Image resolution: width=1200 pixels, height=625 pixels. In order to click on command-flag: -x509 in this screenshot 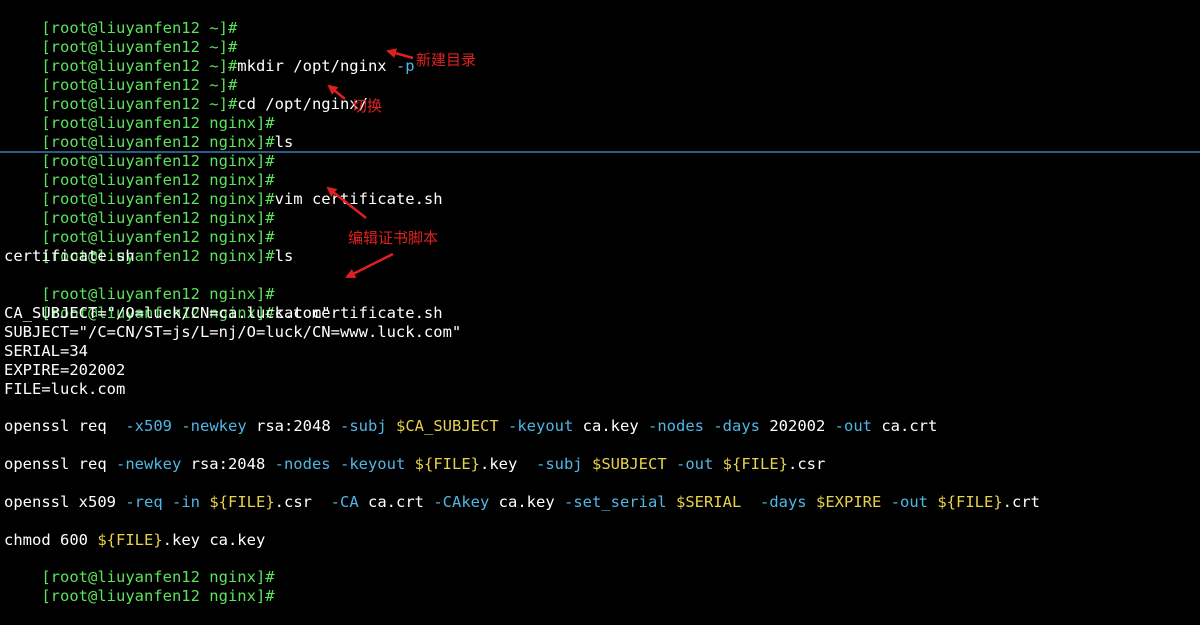, I will do `click(148, 426)`.